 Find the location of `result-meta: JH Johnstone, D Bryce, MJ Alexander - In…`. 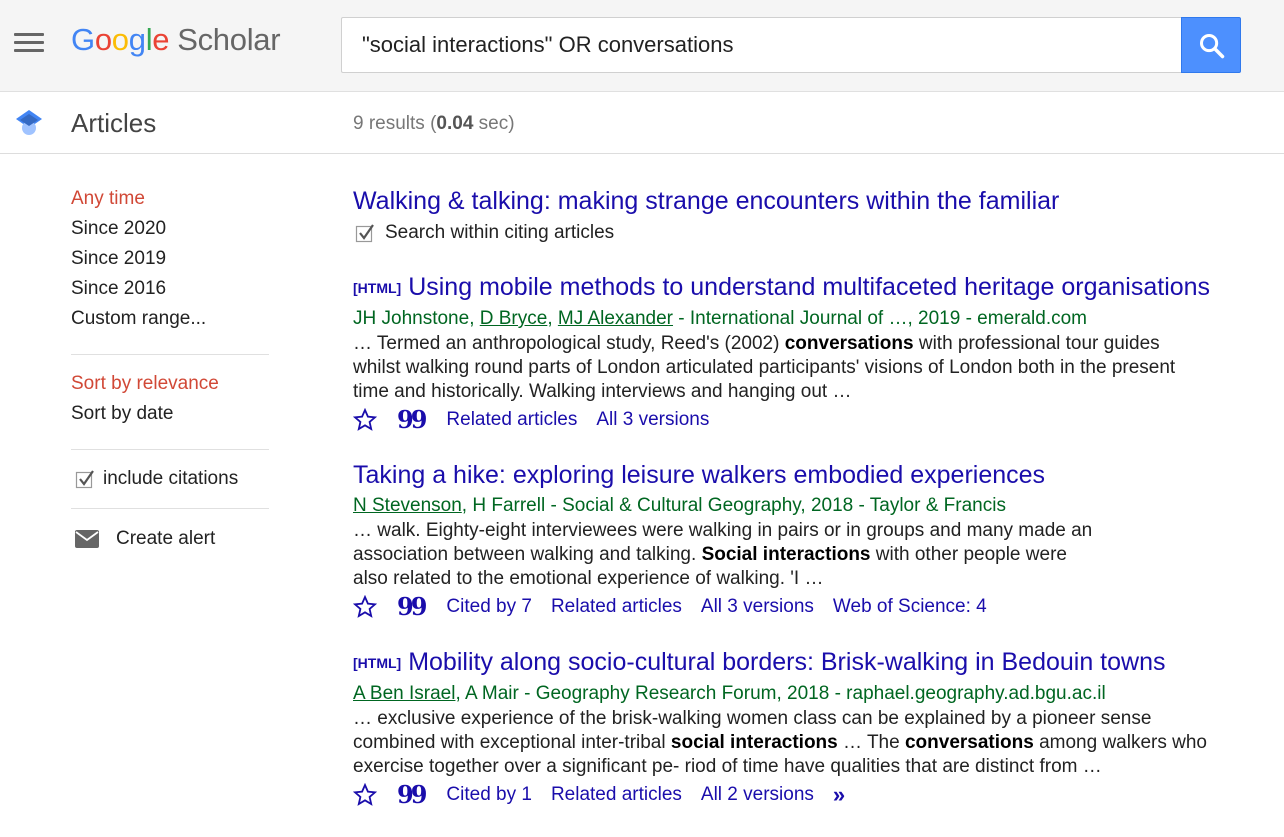

result-meta: JH Johnstone, D Bryce, MJ Alexander - In… is located at coordinates (803, 318).